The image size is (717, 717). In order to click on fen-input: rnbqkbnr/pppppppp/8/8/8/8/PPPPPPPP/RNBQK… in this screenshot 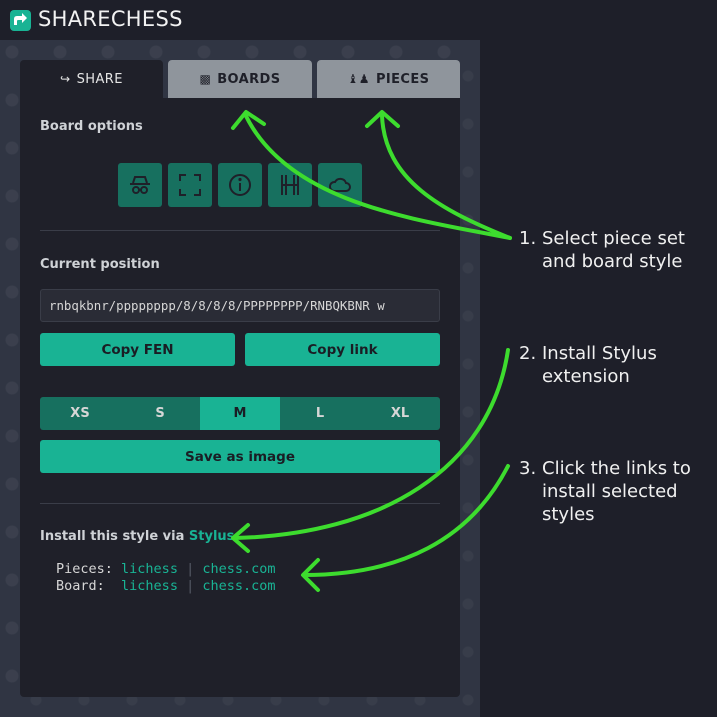, I will do `click(240, 305)`.